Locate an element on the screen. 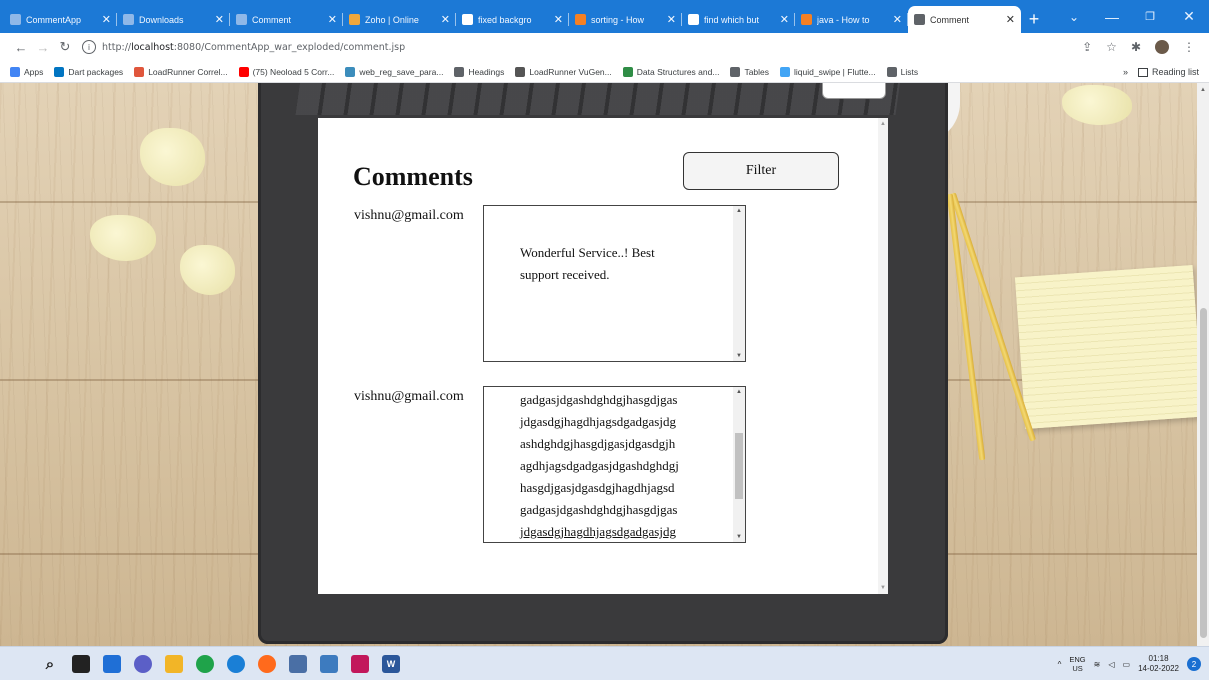 Image resolution: width=1209 pixels, height=680 pixels. battery-icon: ▭ is located at coordinates (1127, 664).